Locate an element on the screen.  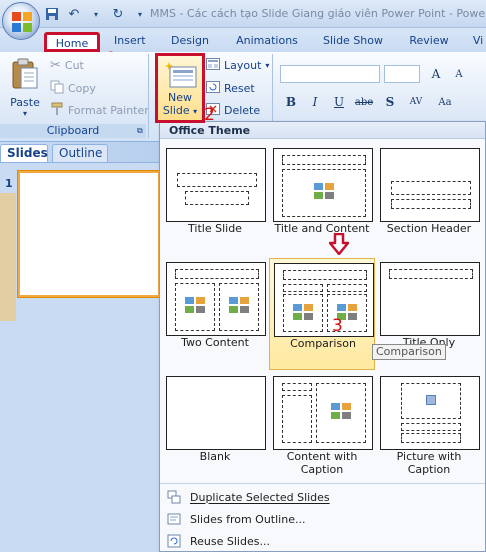
layout-content-with-caption: Content with Caption is located at coordinates (322, 428).